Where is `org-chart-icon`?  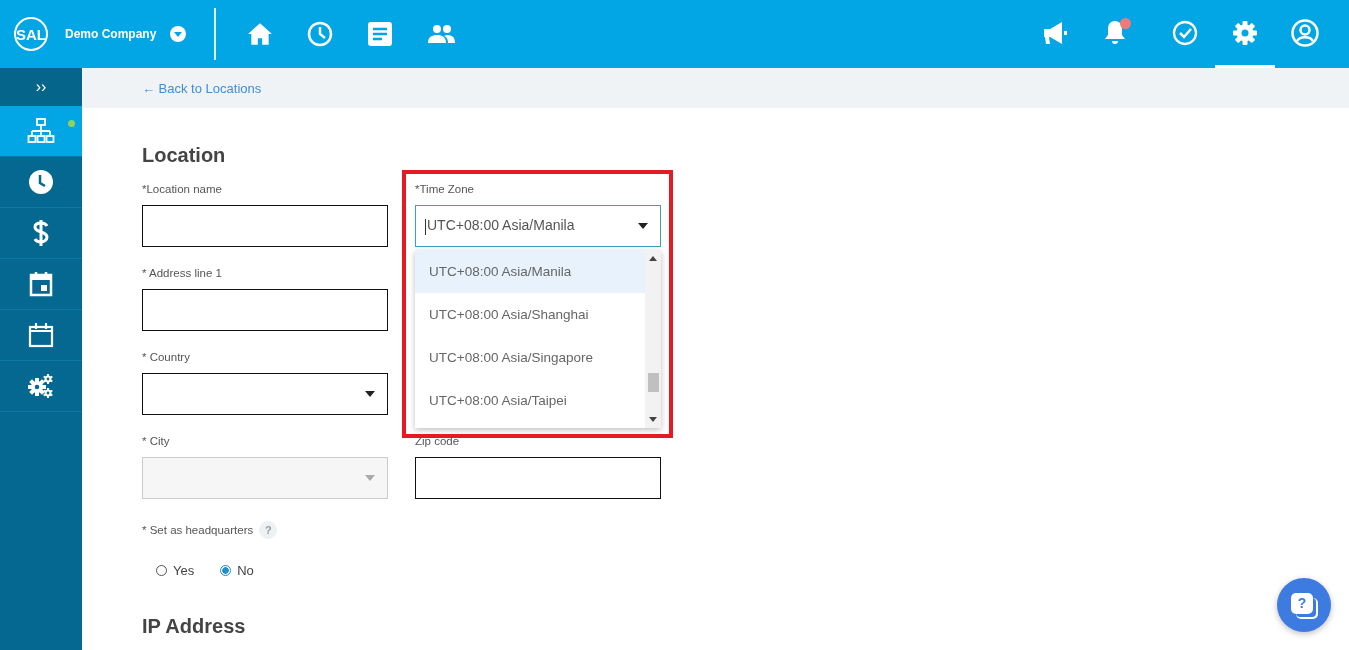 org-chart-icon is located at coordinates (41, 131).